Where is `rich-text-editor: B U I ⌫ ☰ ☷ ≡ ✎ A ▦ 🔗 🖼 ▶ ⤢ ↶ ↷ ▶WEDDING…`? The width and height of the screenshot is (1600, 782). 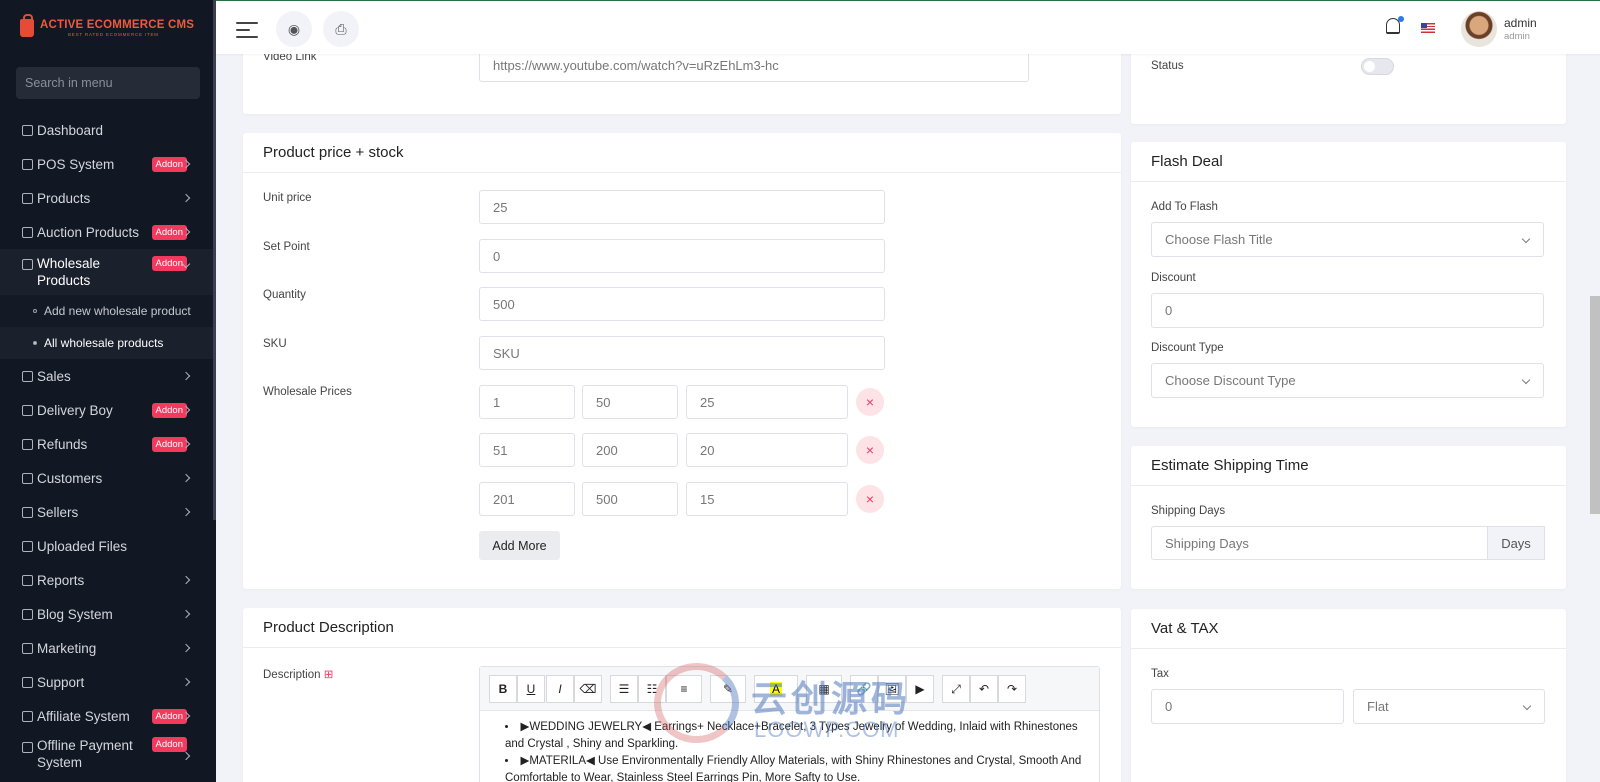 rich-text-editor: B U I ⌫ ☰ ☷ ≡ ✎ A ▦ 🔗 🖼 ▶ ⤢ ↶ ↷ ▶WEDDING… is located at coordinates (789, 724).